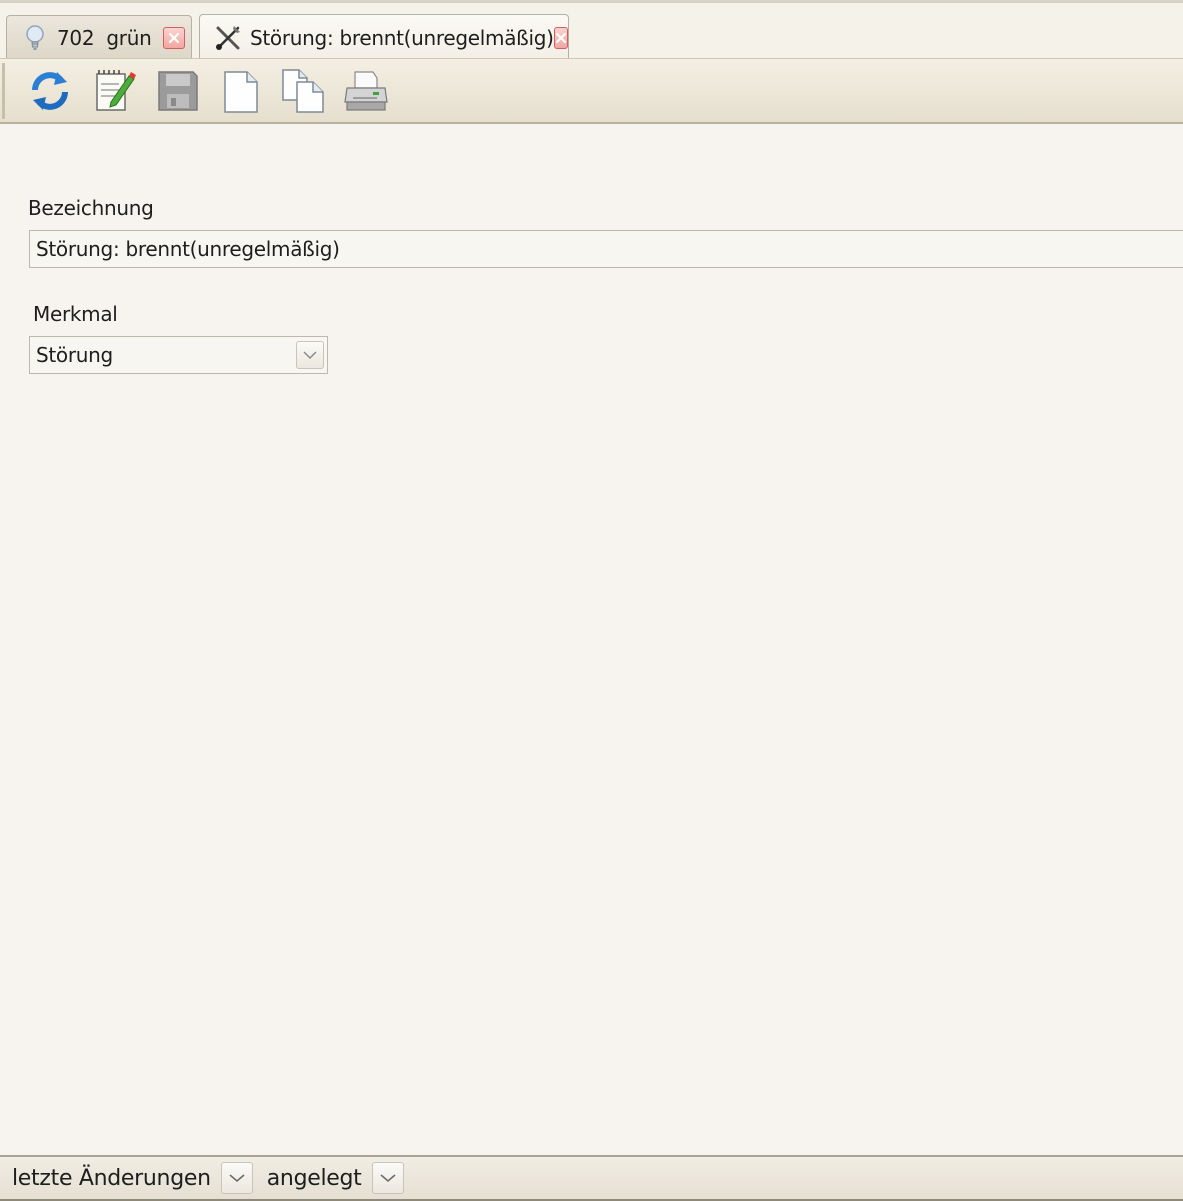 The height and width of the screenshot is (1201, 1183). What do you see at coordinates (6, 91) in the screenshot?
I see `toolbar-grip` at bounding box center [6, 91].